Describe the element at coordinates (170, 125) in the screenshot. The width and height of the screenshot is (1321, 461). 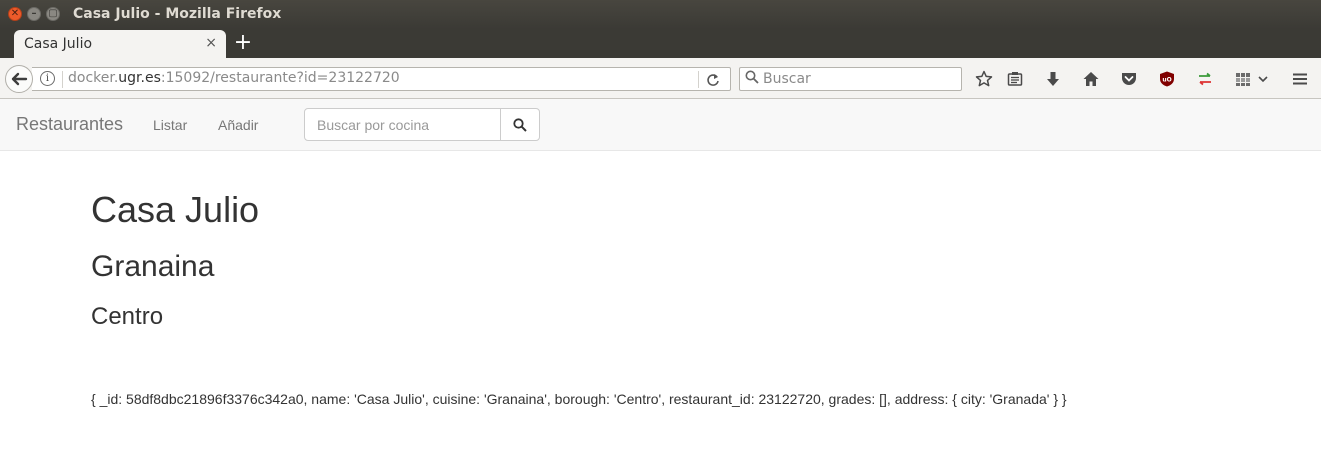
I see `nav-link-listar: Listar` at that location.